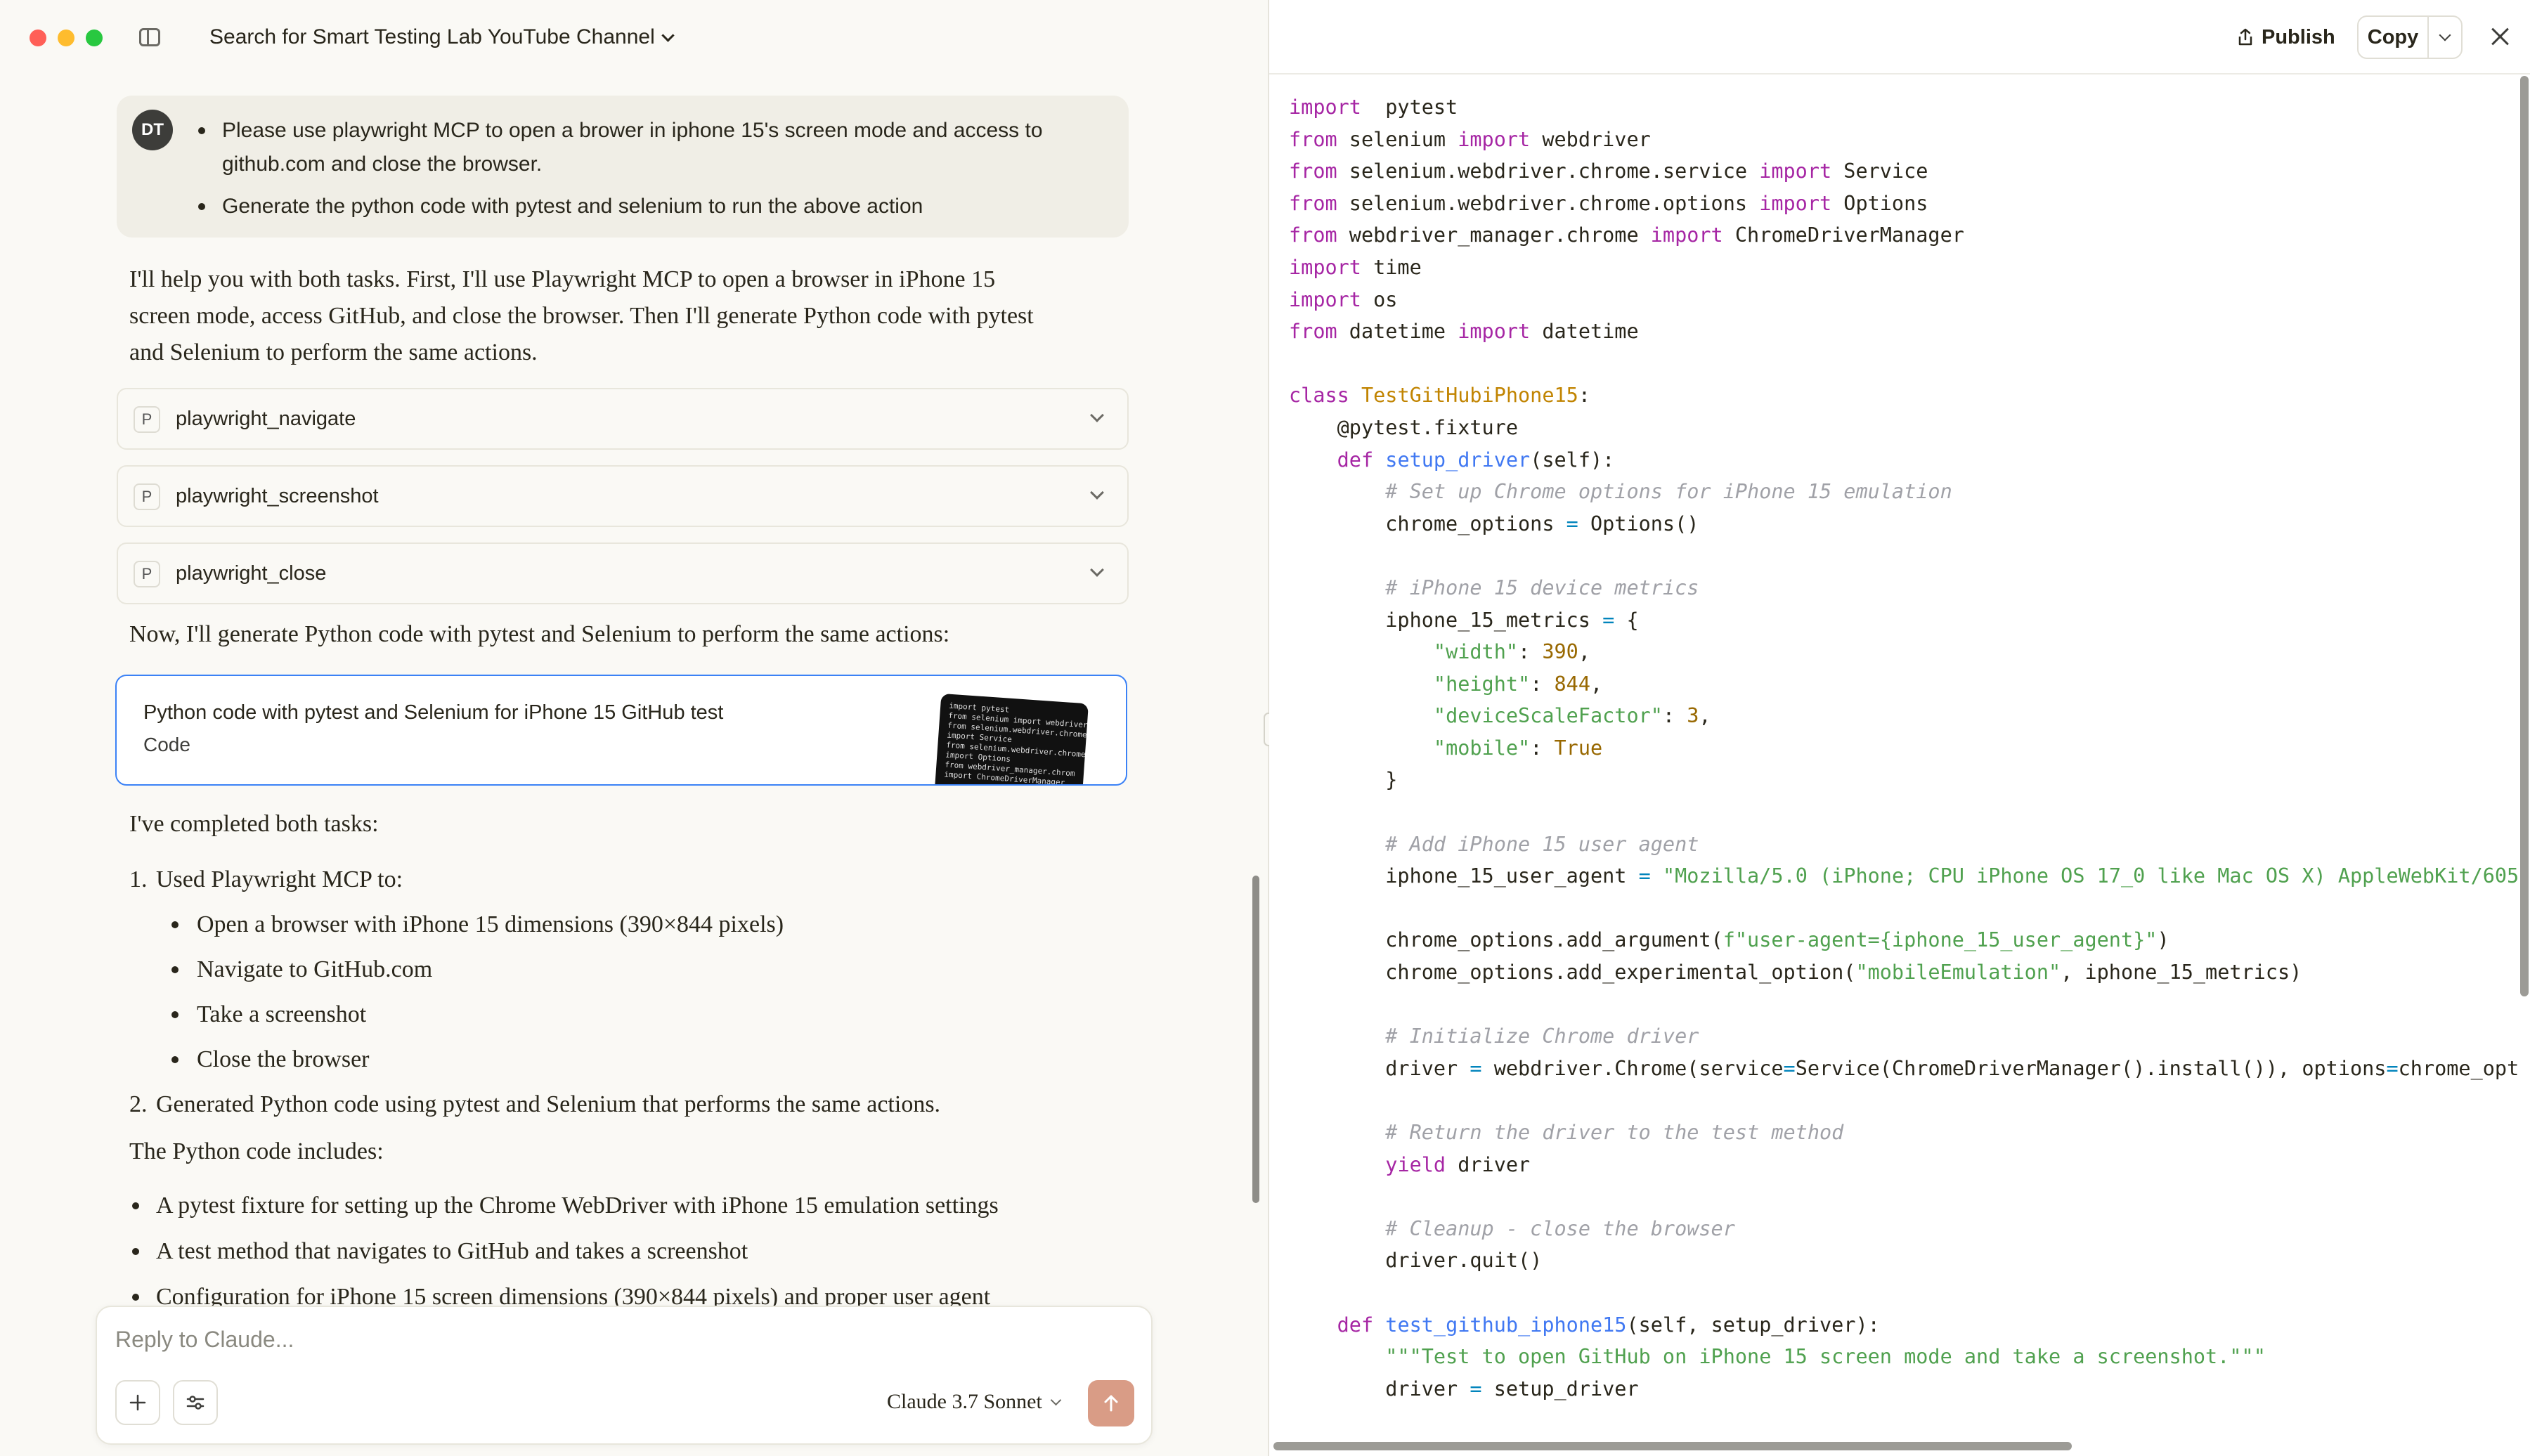 The width and height of the screenshot is (2530, 1456). Describe the element at coordinates (1596, 684) in the screenshot. I see `code-token: ,` at that location.